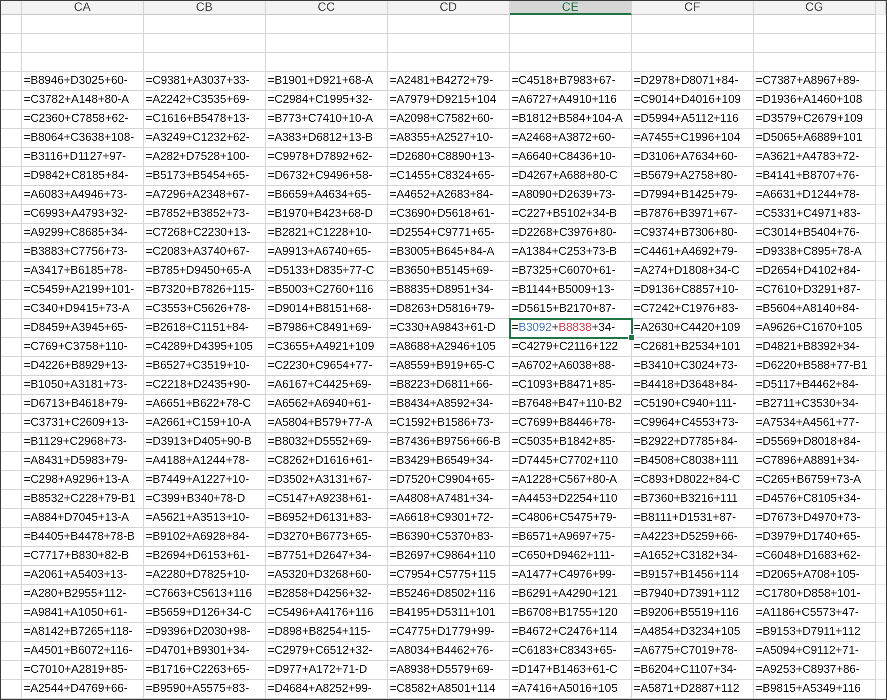 The image size is (887, 700). Describe the element at coordinates (815, 157) in the screenshot. I see `table-cell: =A3621+A4783+72-` at that location.